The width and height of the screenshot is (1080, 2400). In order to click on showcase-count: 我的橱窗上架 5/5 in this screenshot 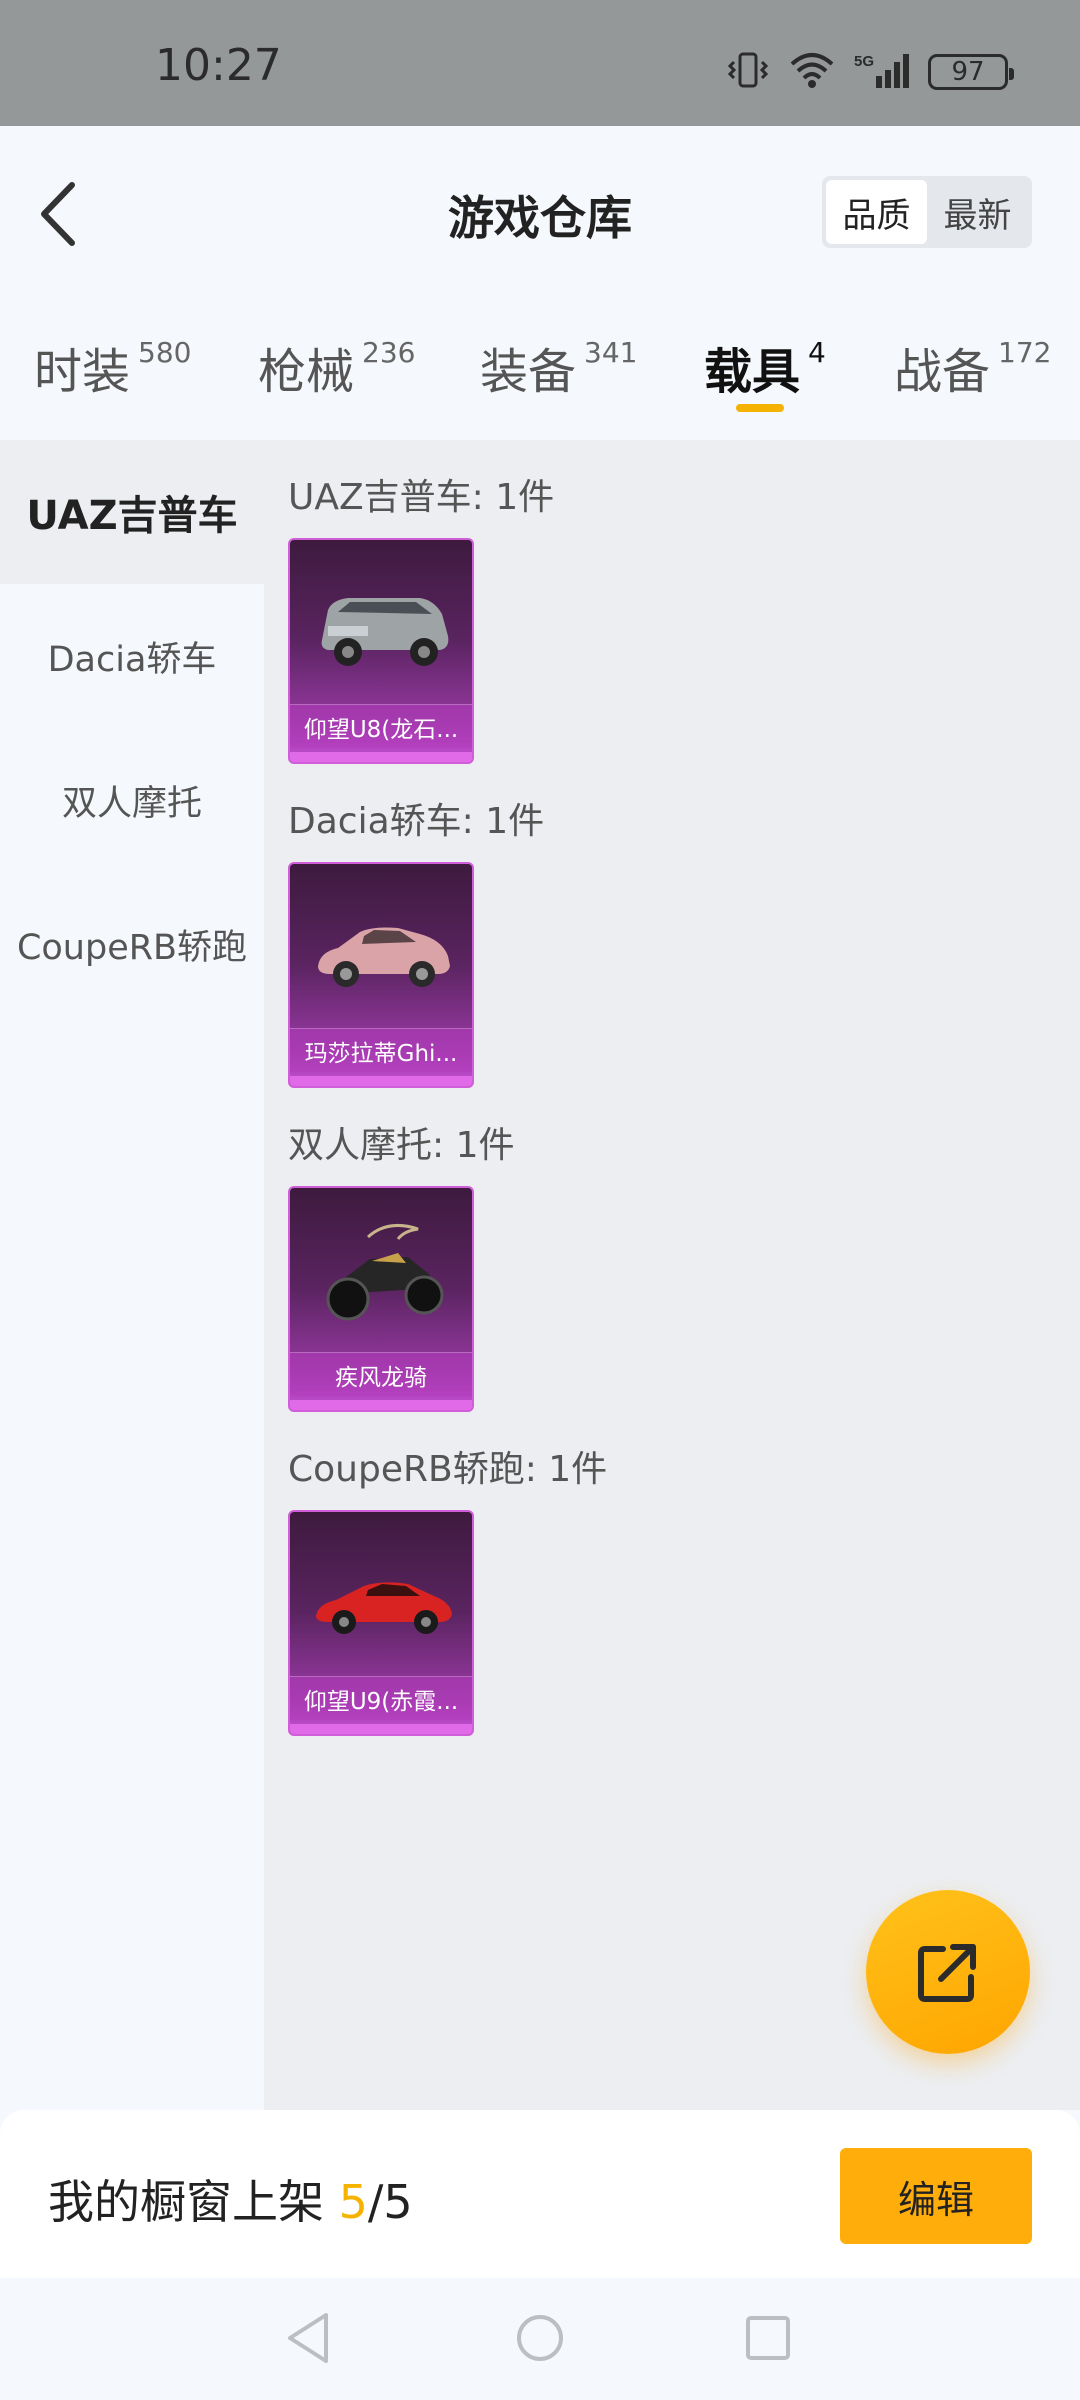, I will do `click(230, 2199)`.